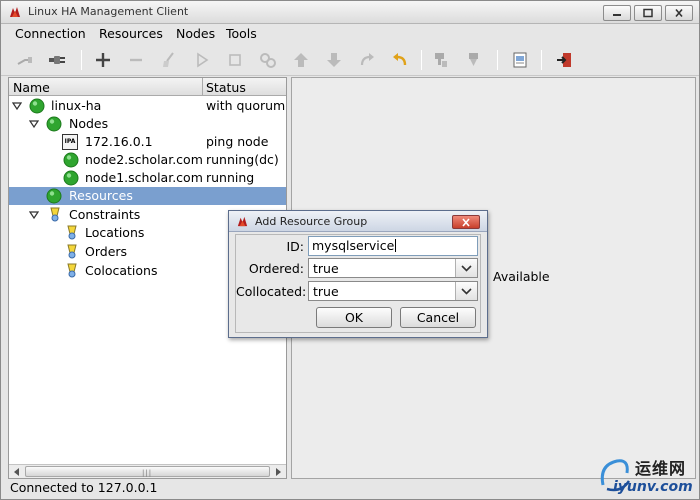 Image resolution: width=700 pixels, height=500 pixels. I want to click on remove-button, so click(136, 60).